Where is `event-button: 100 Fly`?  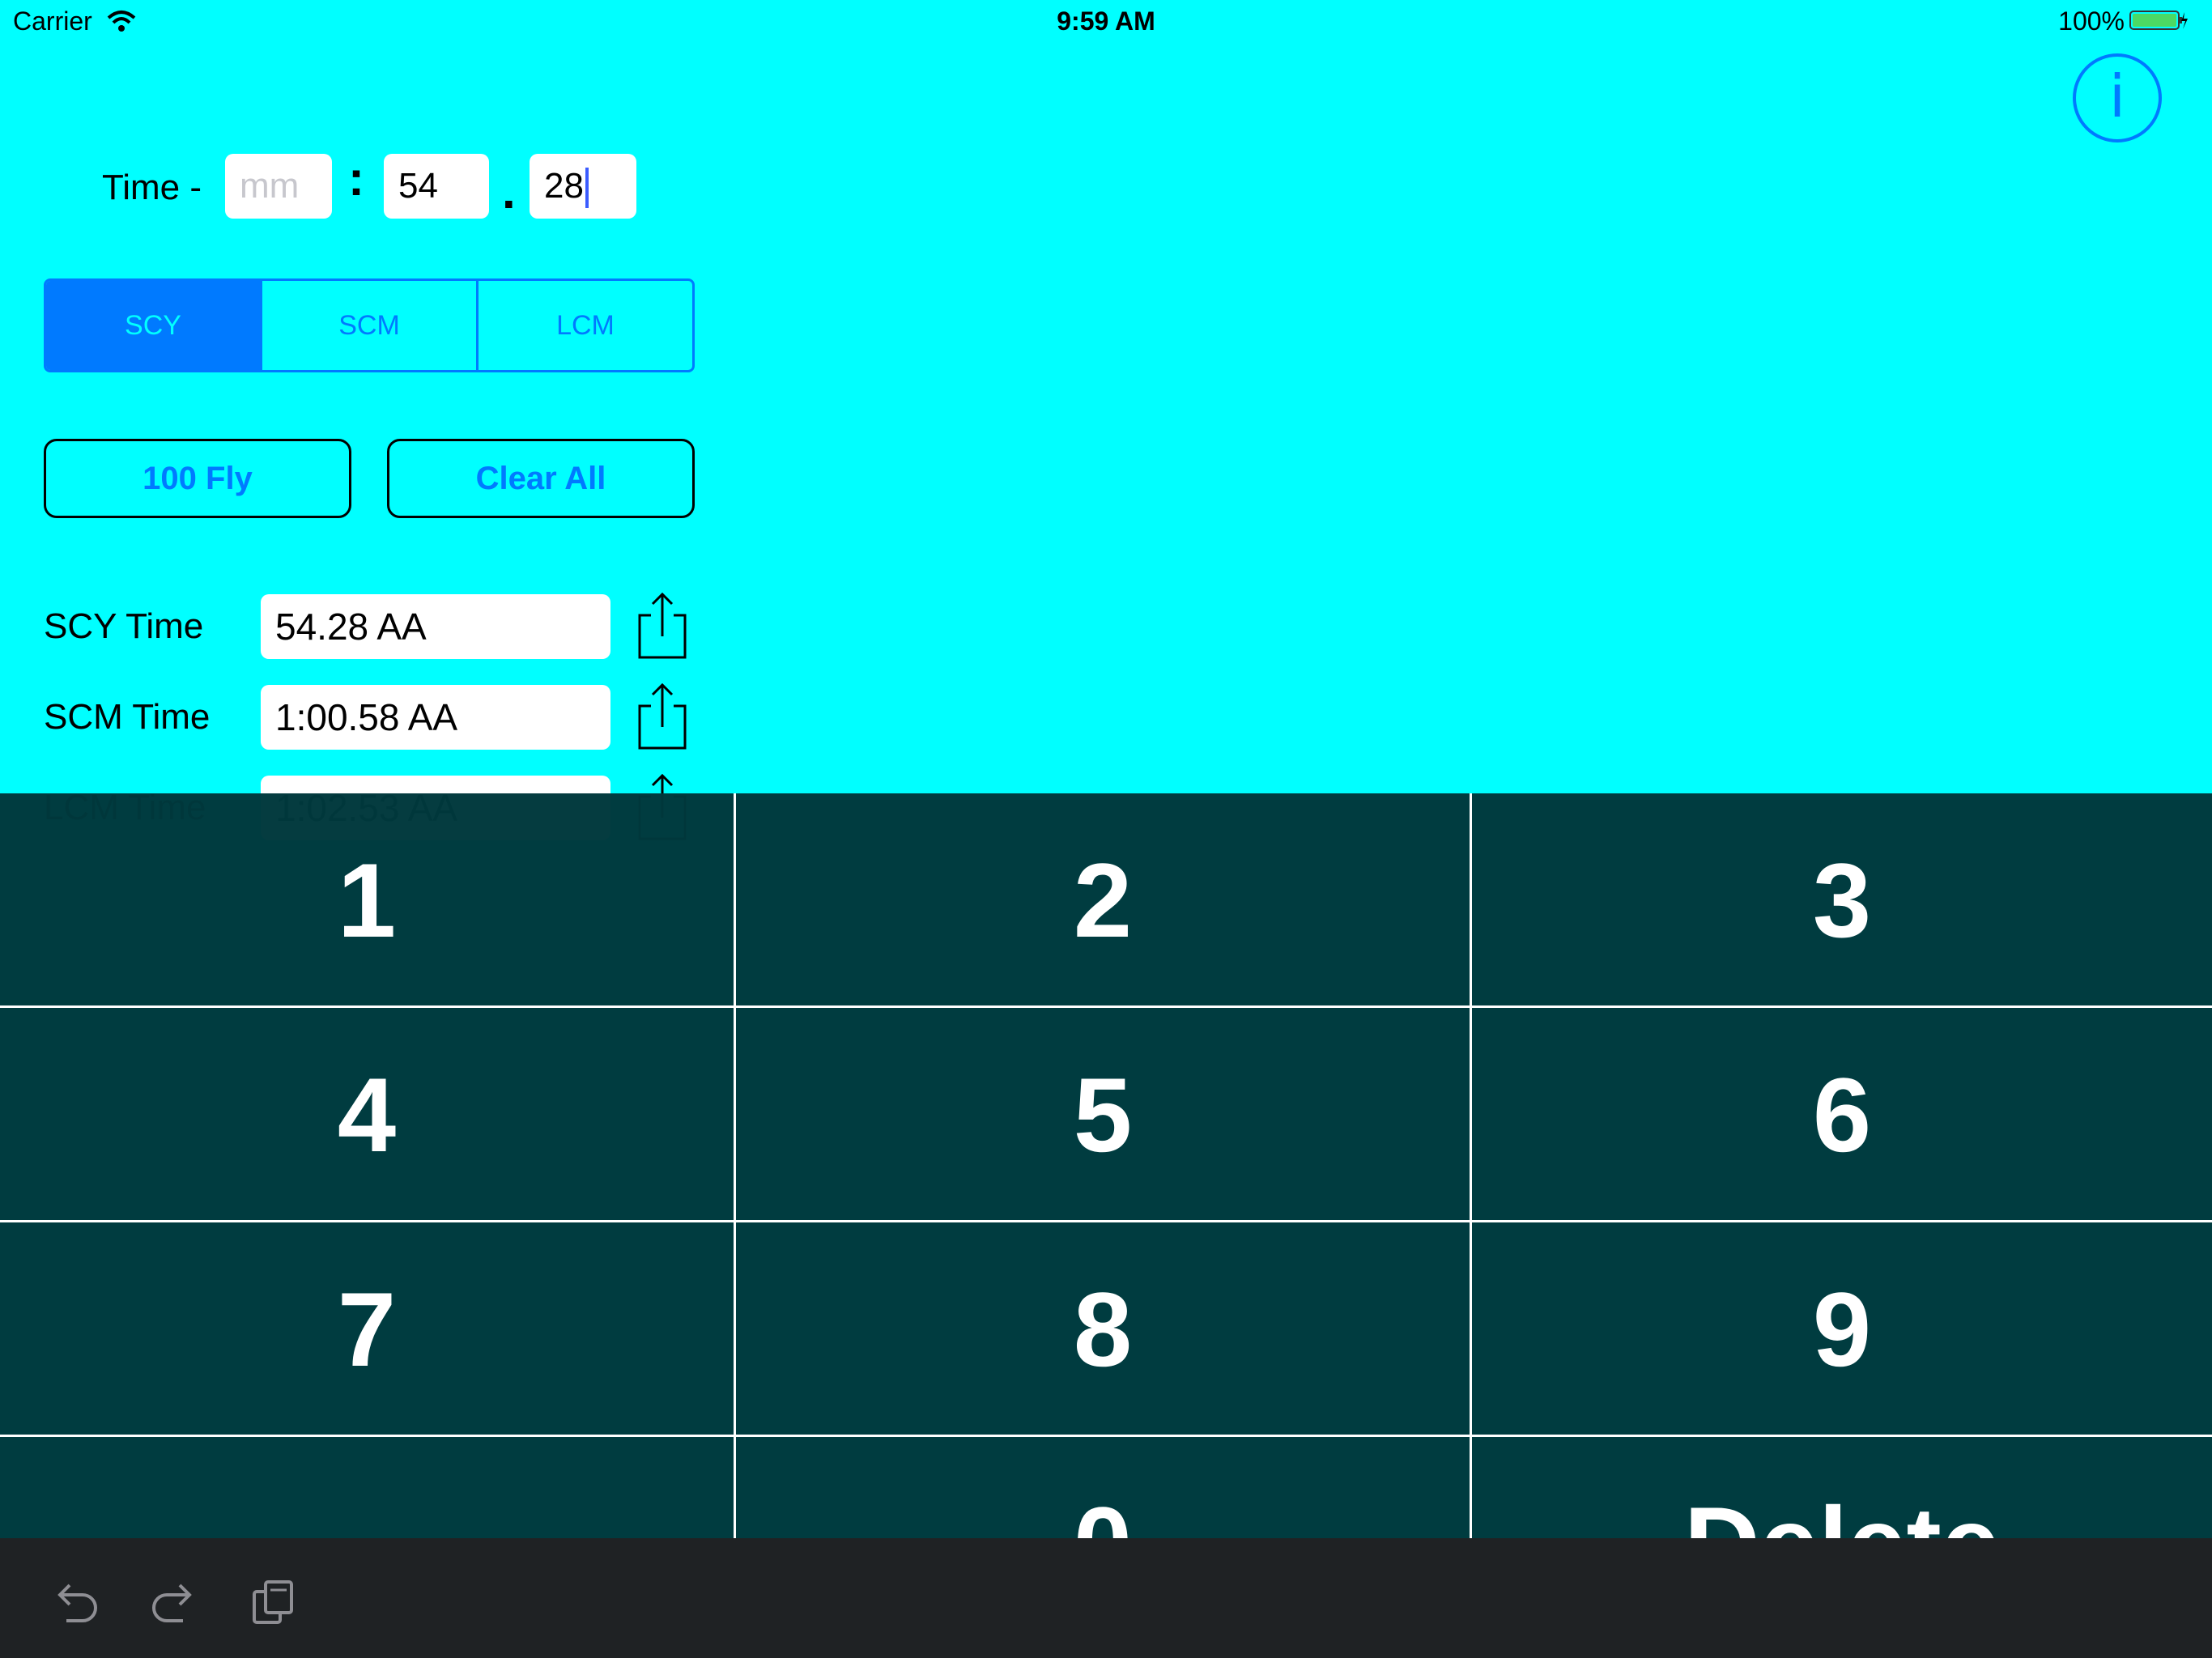 event-button: 100 Fly is located at coordinates (198, 478).